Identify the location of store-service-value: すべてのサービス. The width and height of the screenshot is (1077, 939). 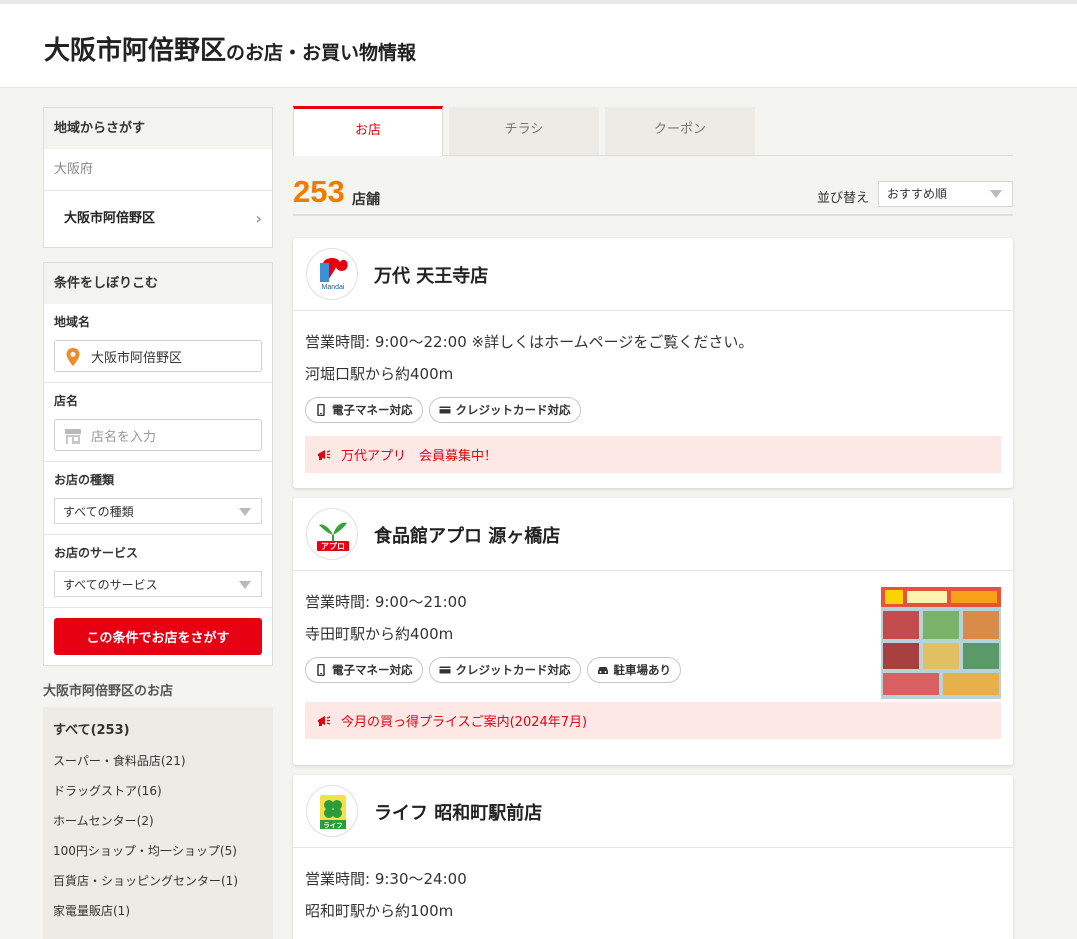
(110, 584).